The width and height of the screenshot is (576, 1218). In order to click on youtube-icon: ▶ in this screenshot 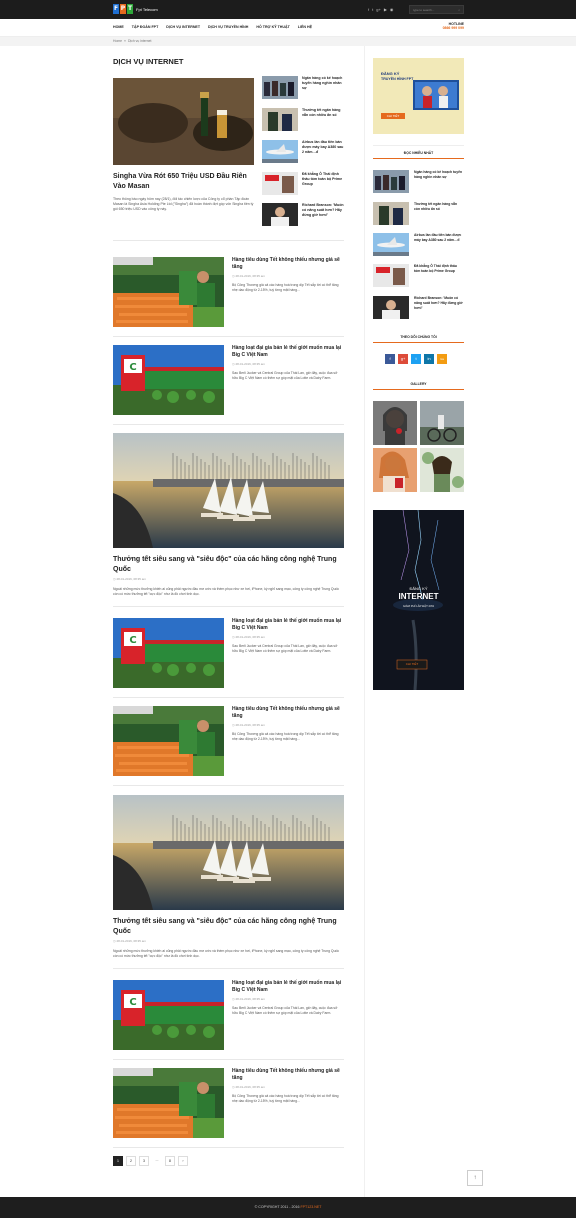, I will do `click(385, 9)`.